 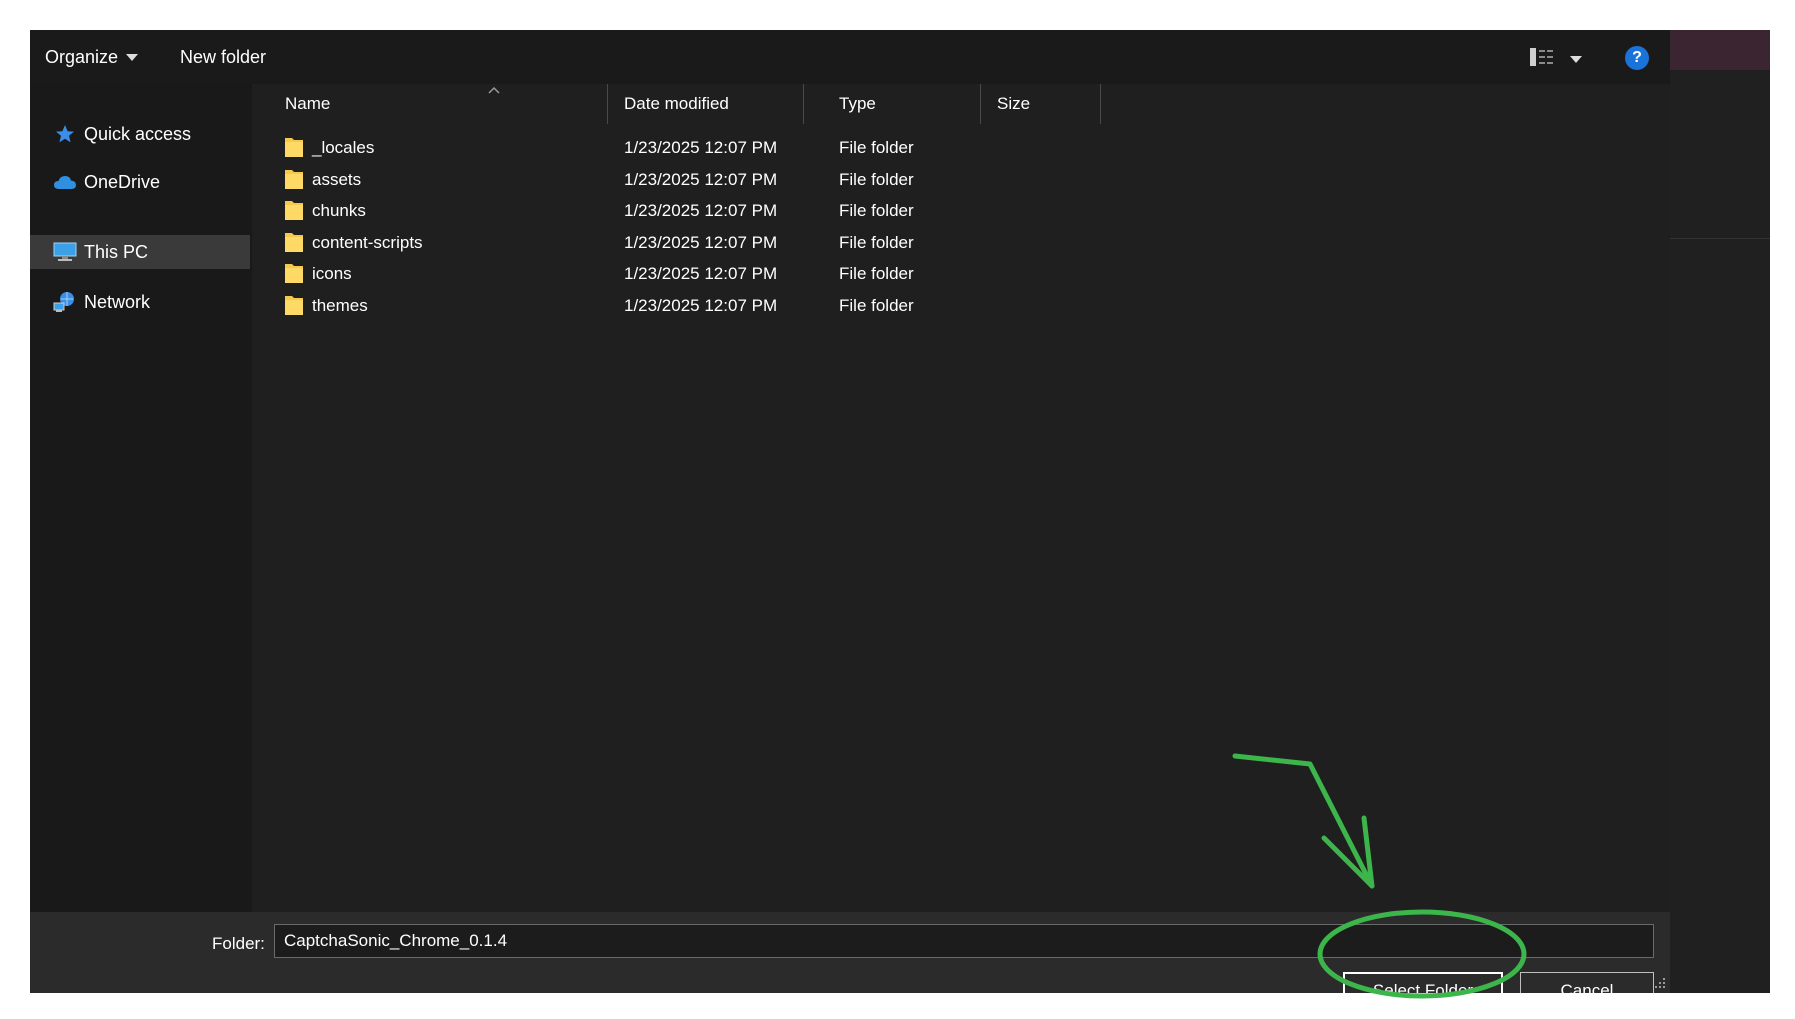 I want to click on nav-item-label: Network, so click(x=117, y=301).